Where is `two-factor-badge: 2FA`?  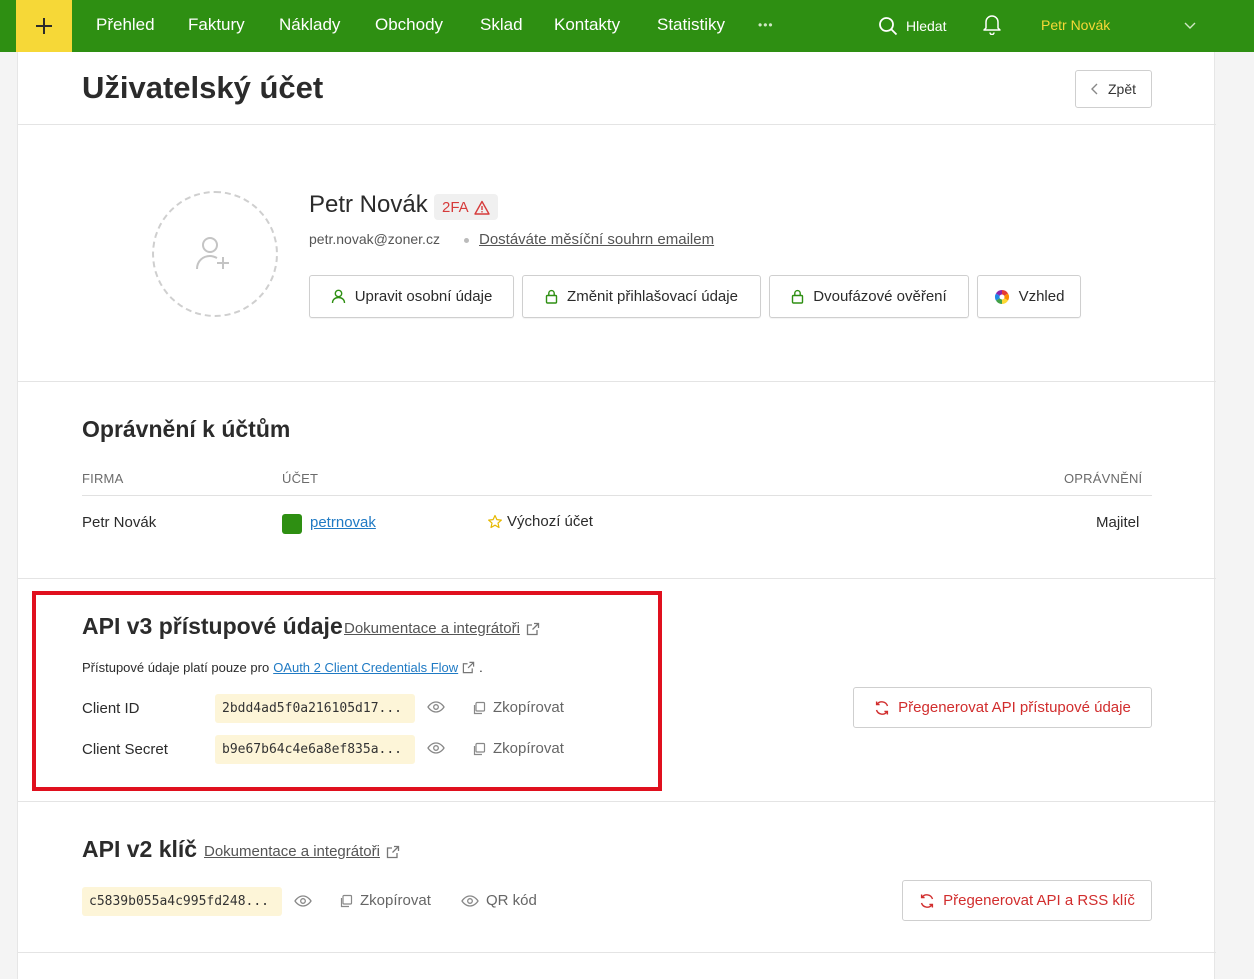
two-factor-badge: 2FA is located at coordinates (466, 207).